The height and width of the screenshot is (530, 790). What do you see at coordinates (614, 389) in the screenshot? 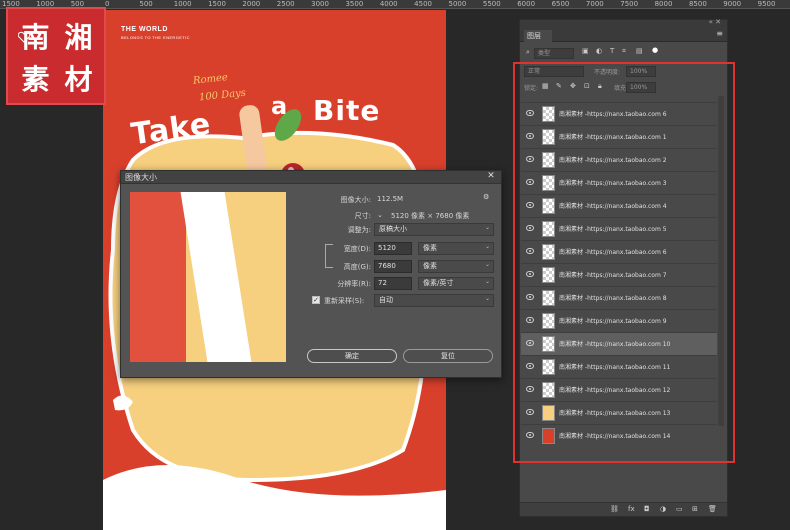
I see `layer-name: 南湘素材 -https://nanx.taobao.com 12` at bounding box center [614, 389].